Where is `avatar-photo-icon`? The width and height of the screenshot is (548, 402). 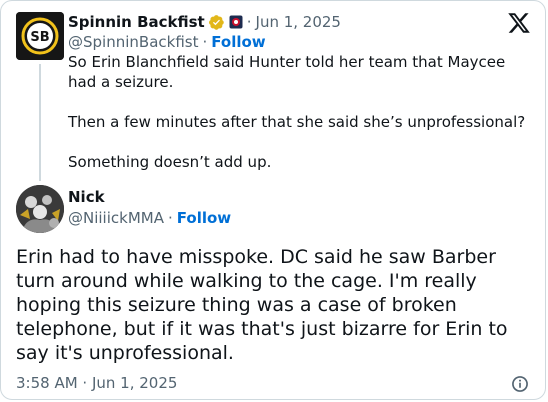
avatar-photo-icon is located at coordinates (40, 209).